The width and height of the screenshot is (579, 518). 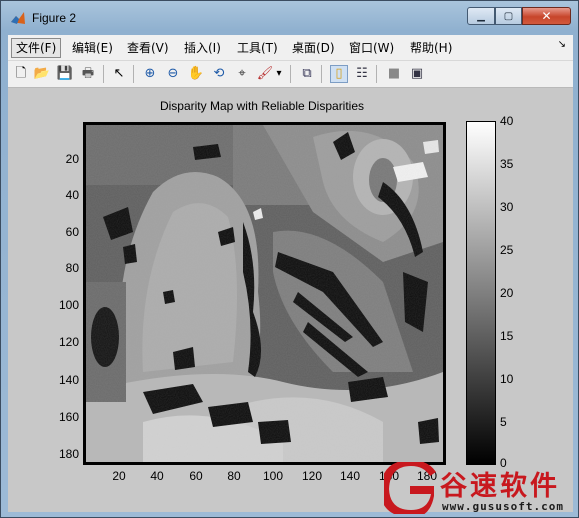 What do you see at coordinates (394, 74) in the screenshot?
I see `hide-tools-icon: ■` at bounding box center [394, 74].